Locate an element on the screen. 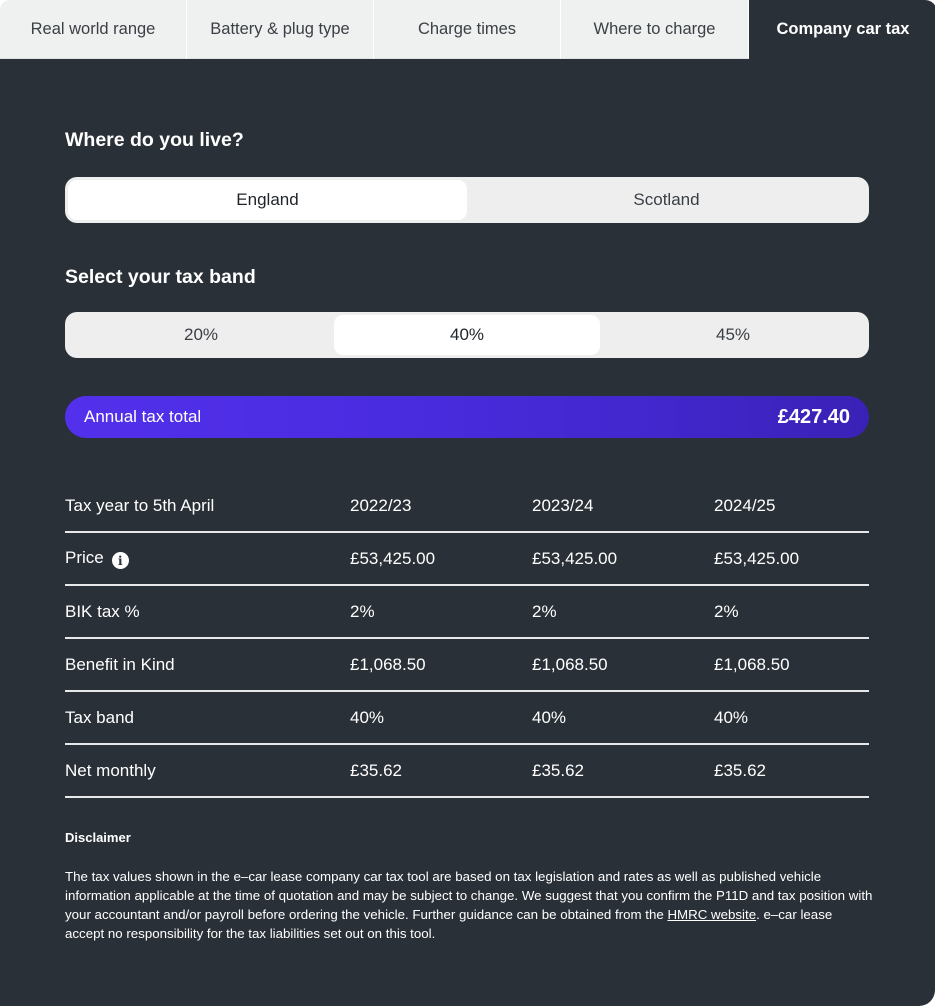 This screenshot has width=937, height=1006. location-option-england: England is located at coordinates (267, 200).